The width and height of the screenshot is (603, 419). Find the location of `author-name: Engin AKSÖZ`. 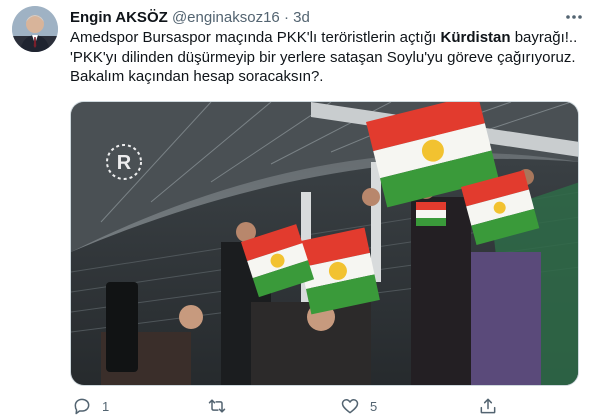

author-name: Engin AKSÖZ is located at coordinates (119, 17).